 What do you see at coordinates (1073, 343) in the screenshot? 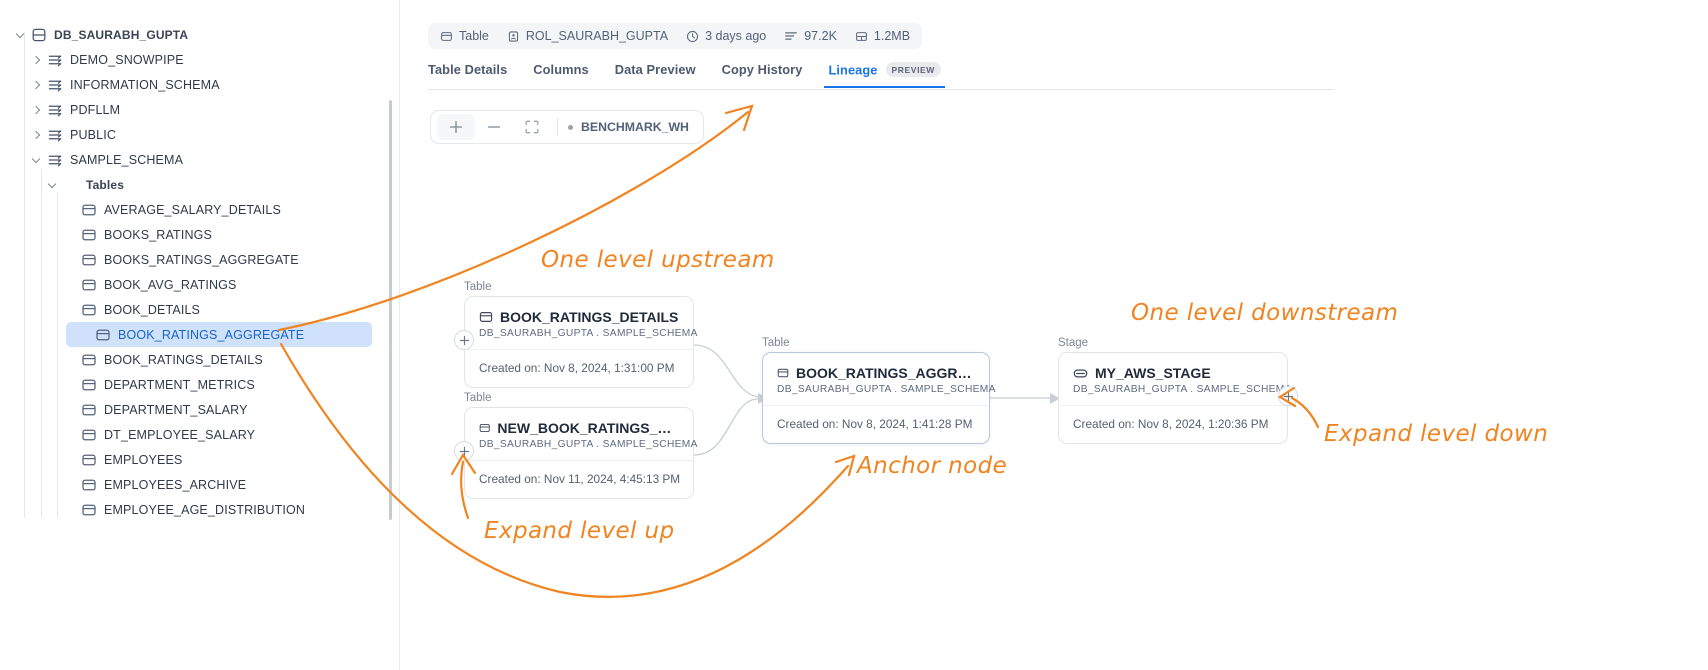
I see `node-type-label: Stage` at bounding box center [1073, 343].